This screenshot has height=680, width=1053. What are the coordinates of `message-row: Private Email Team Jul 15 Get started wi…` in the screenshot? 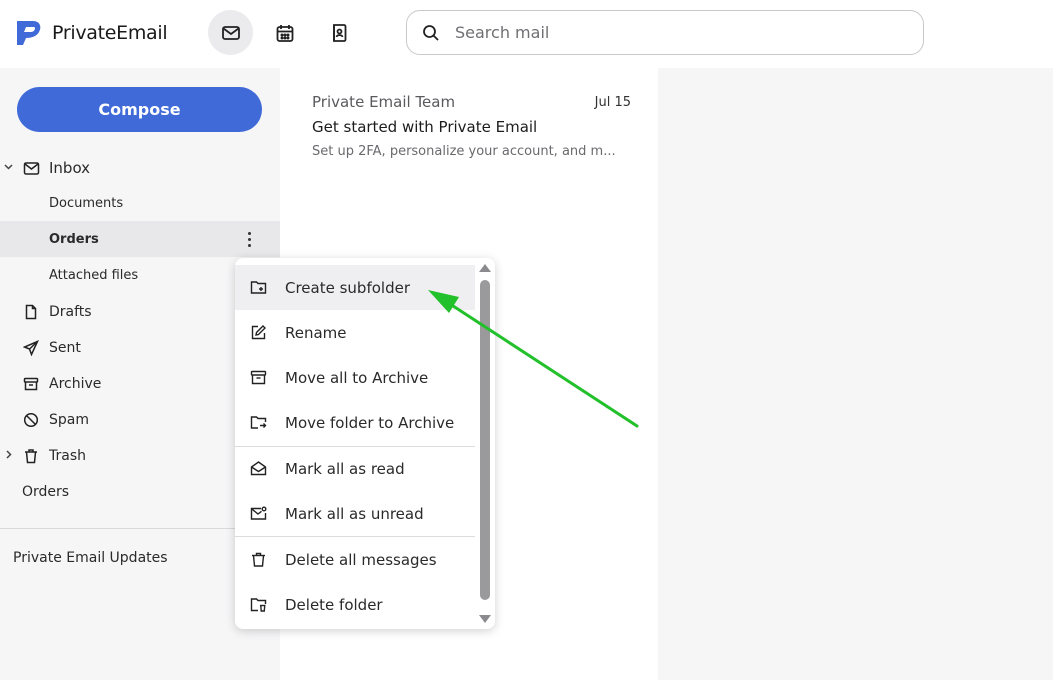 It's located at (469, 123).